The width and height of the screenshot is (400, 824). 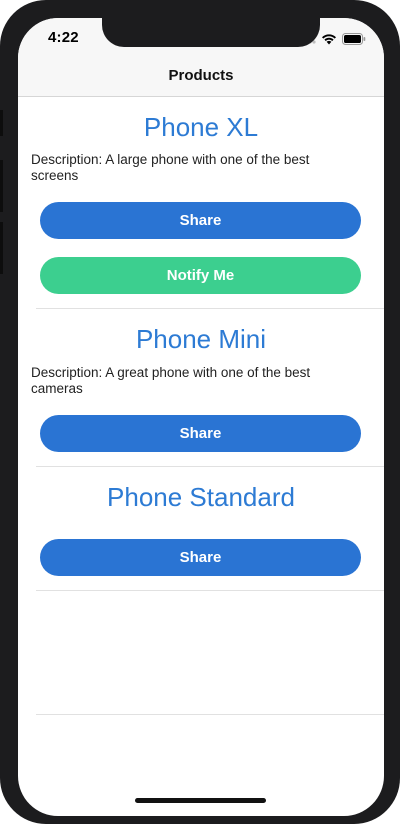 I want to click on battery-icon, so click(x=354, y=41).